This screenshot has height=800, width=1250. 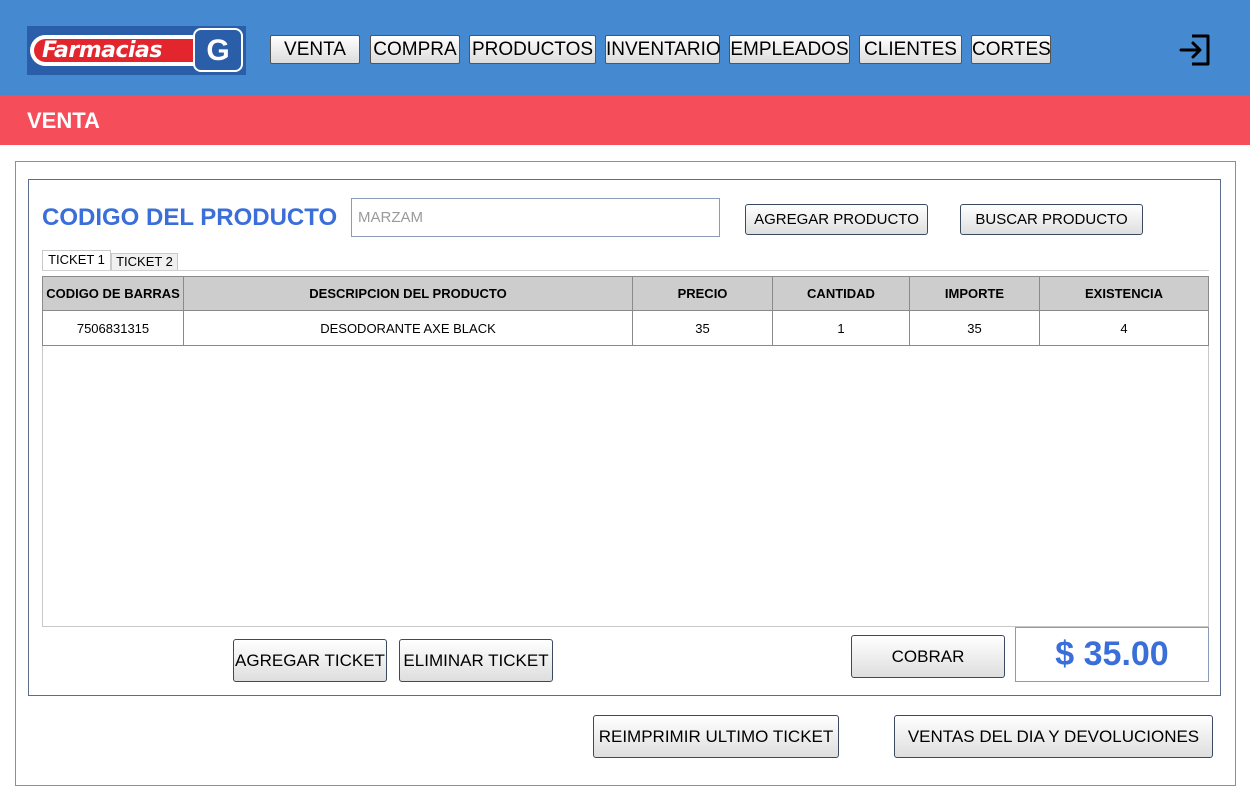 What do you see at coordinates (1053, 736) in the screenshot?
I see `daily-sales-returns-button: VENTAS DEL DIA Y DEVOLUCIONES` at bounding box center [1053, 736].